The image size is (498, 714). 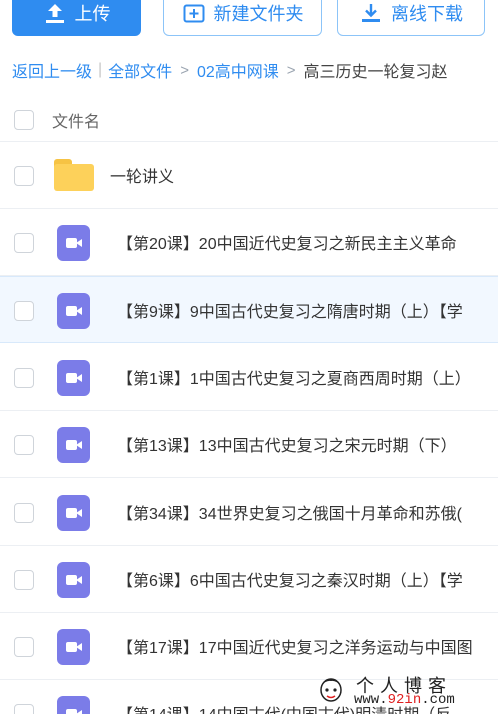 What do you see at coordinates (287, 444) in the screenshot?
I see `file-name: 【第13课】13中国古代史复习之宋元时期（下）` at bounding box center [287, 444].